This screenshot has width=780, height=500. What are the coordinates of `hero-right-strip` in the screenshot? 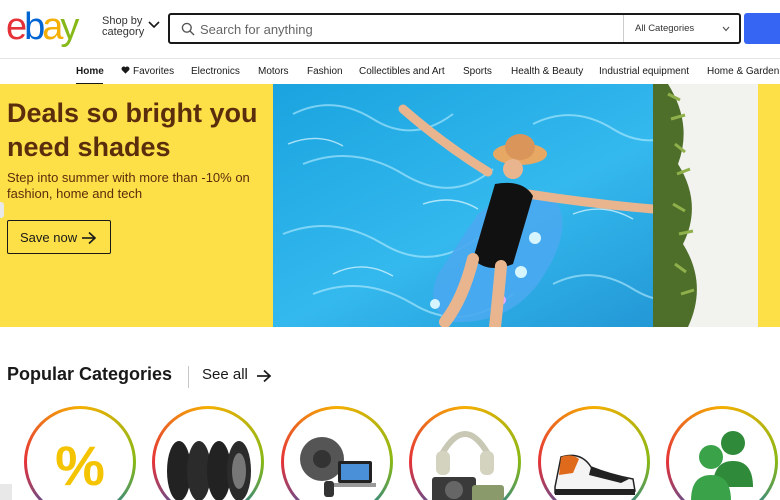 It's located at (769, 205).